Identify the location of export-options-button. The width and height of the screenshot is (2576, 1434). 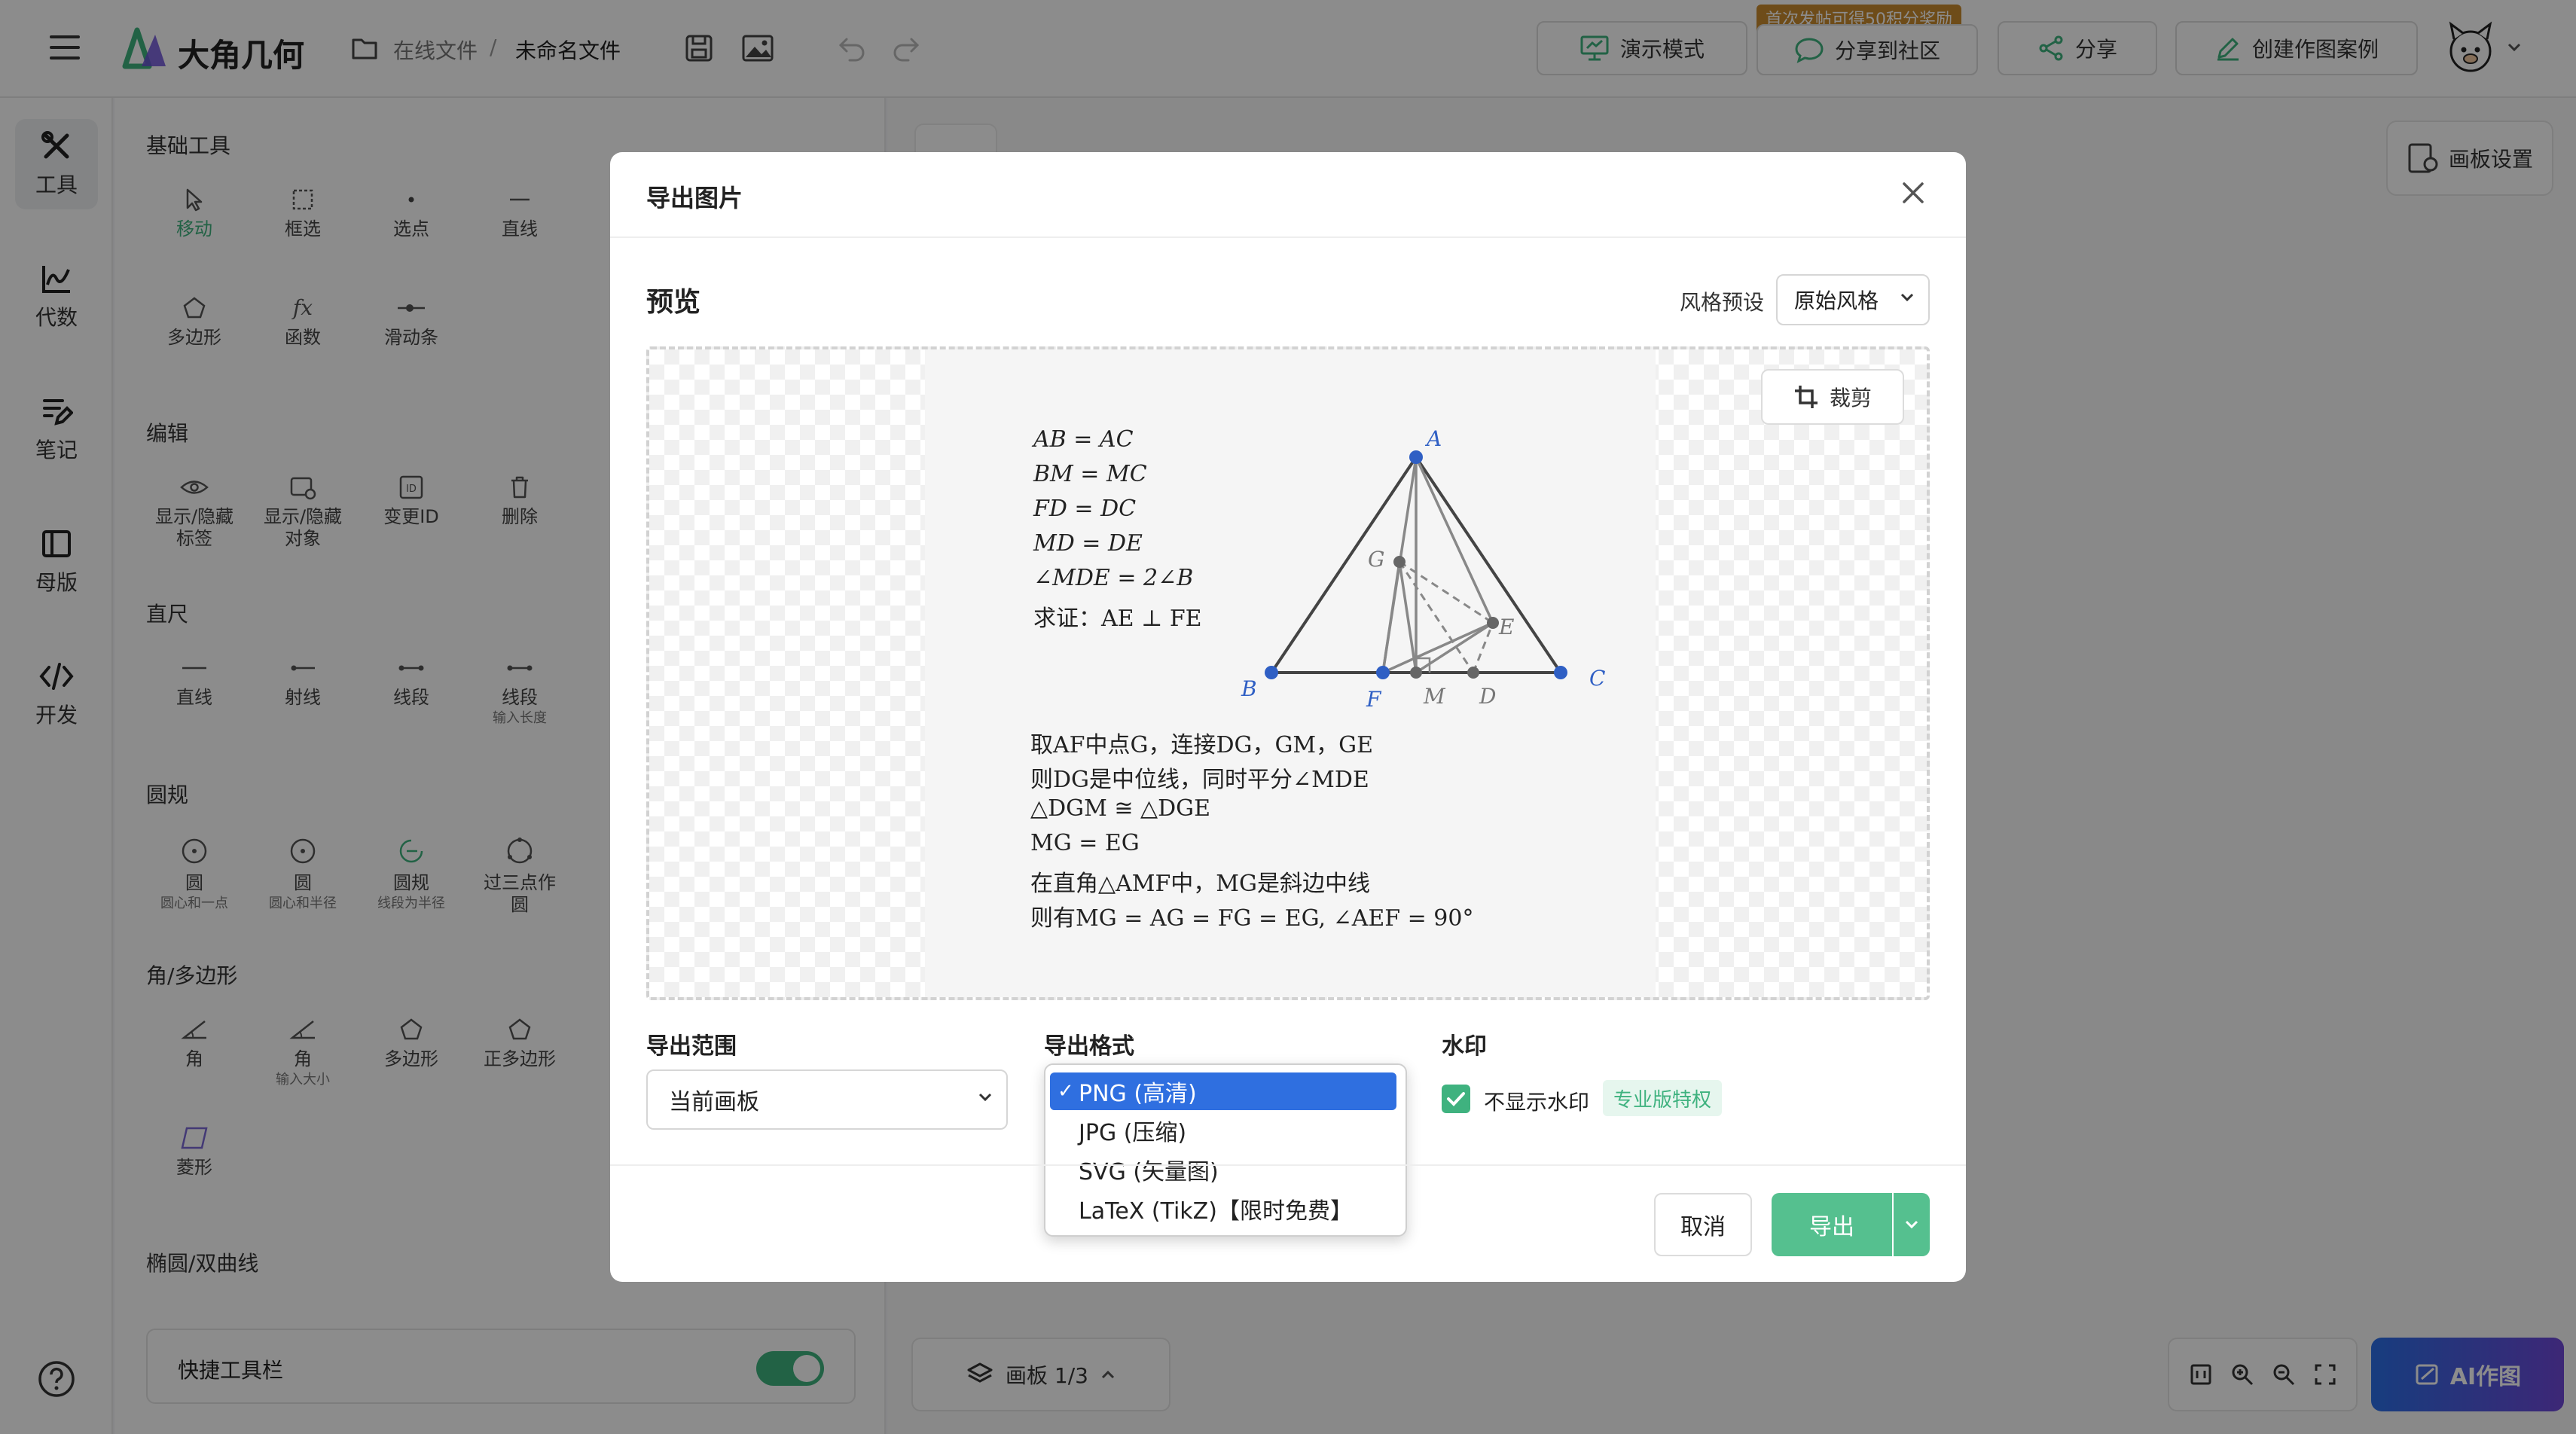
(1912, 1224).